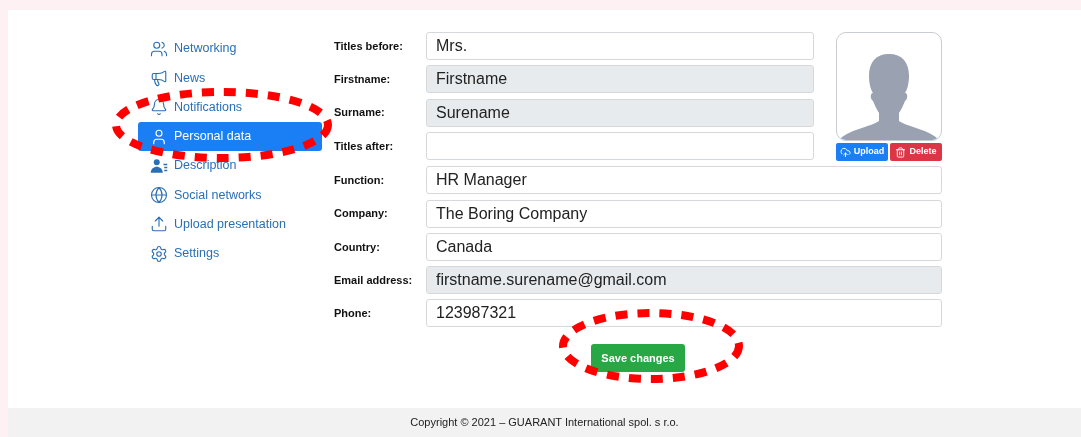 The height and width of the screenshot is (437, 1081). What do you see at coordinates (230, 136) in the screenshot?
I see `sidebar-item: Personal data` at bounding box center [230, 136].